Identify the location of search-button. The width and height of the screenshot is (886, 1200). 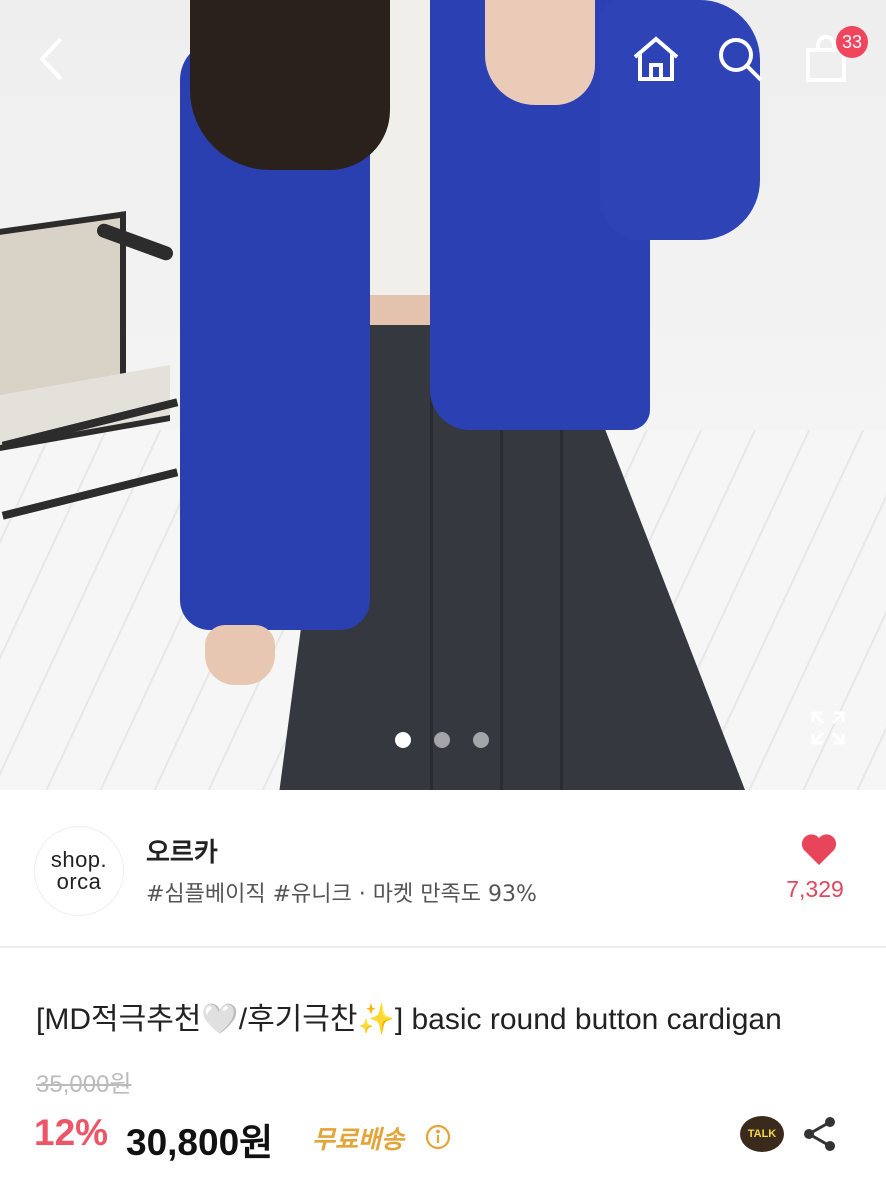
(740, 59).